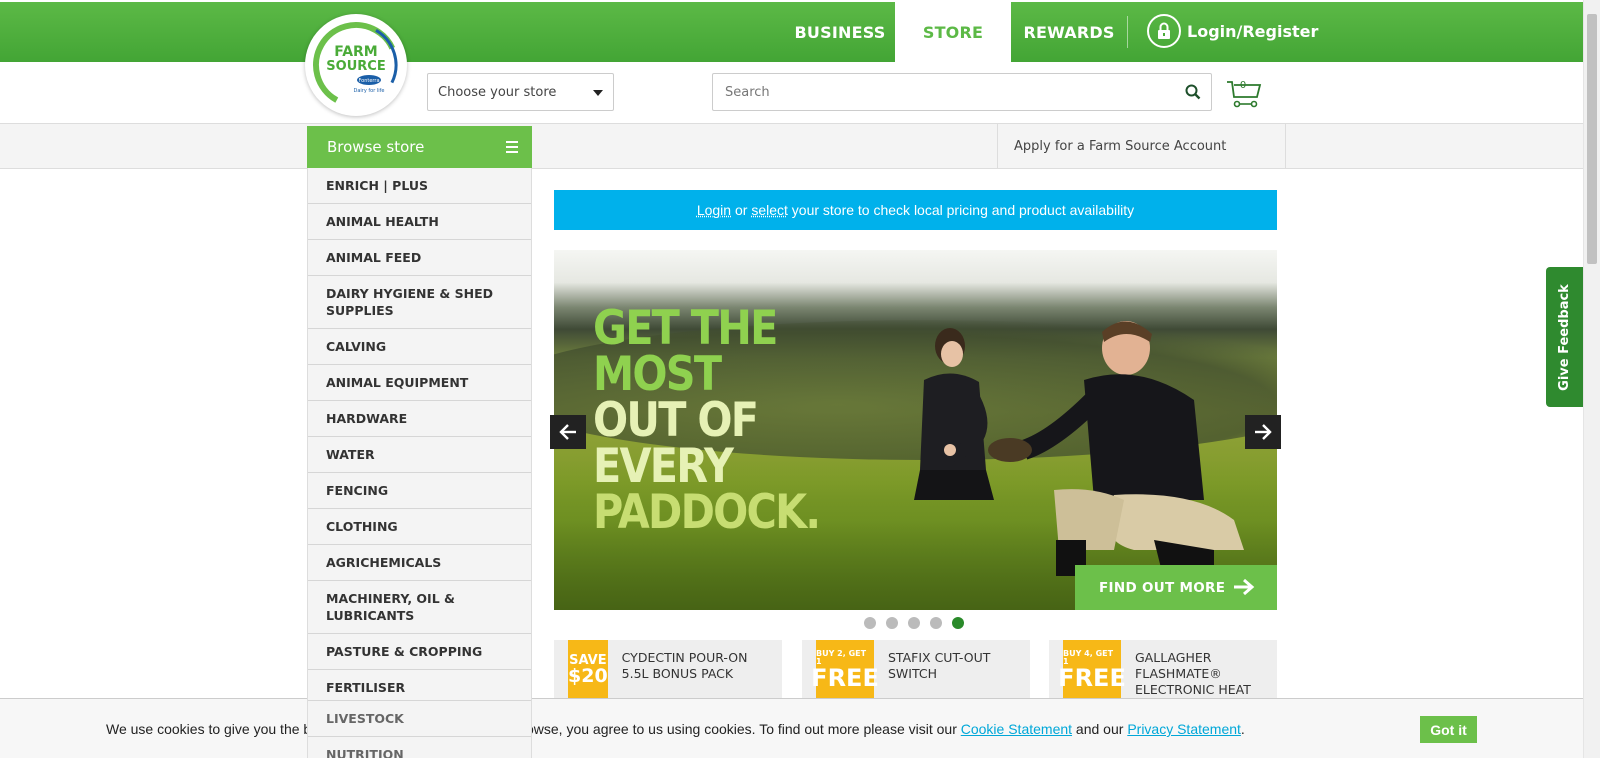  Describe the element at coordinates (1448, 729) in the screenshot. I see `got-it-button: Got it` at that location.